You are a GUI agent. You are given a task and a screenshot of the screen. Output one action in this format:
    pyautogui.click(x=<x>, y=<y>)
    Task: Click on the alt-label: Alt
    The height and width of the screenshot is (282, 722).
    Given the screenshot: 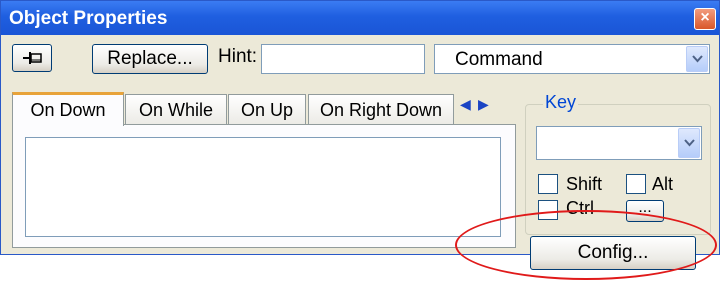 What is the action you would take?
    pyautogui.click(x=663, y=184)
    